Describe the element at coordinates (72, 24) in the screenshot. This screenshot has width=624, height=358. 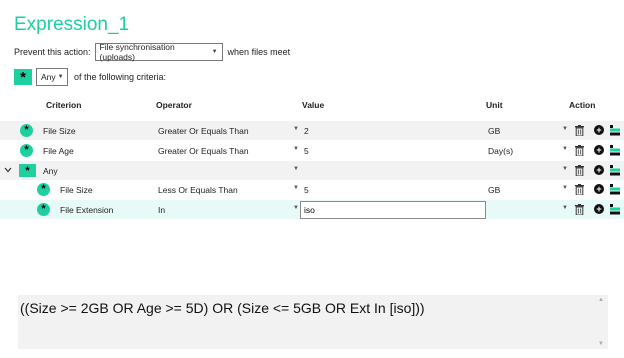
I see `page-title: Expression_1` at that location.